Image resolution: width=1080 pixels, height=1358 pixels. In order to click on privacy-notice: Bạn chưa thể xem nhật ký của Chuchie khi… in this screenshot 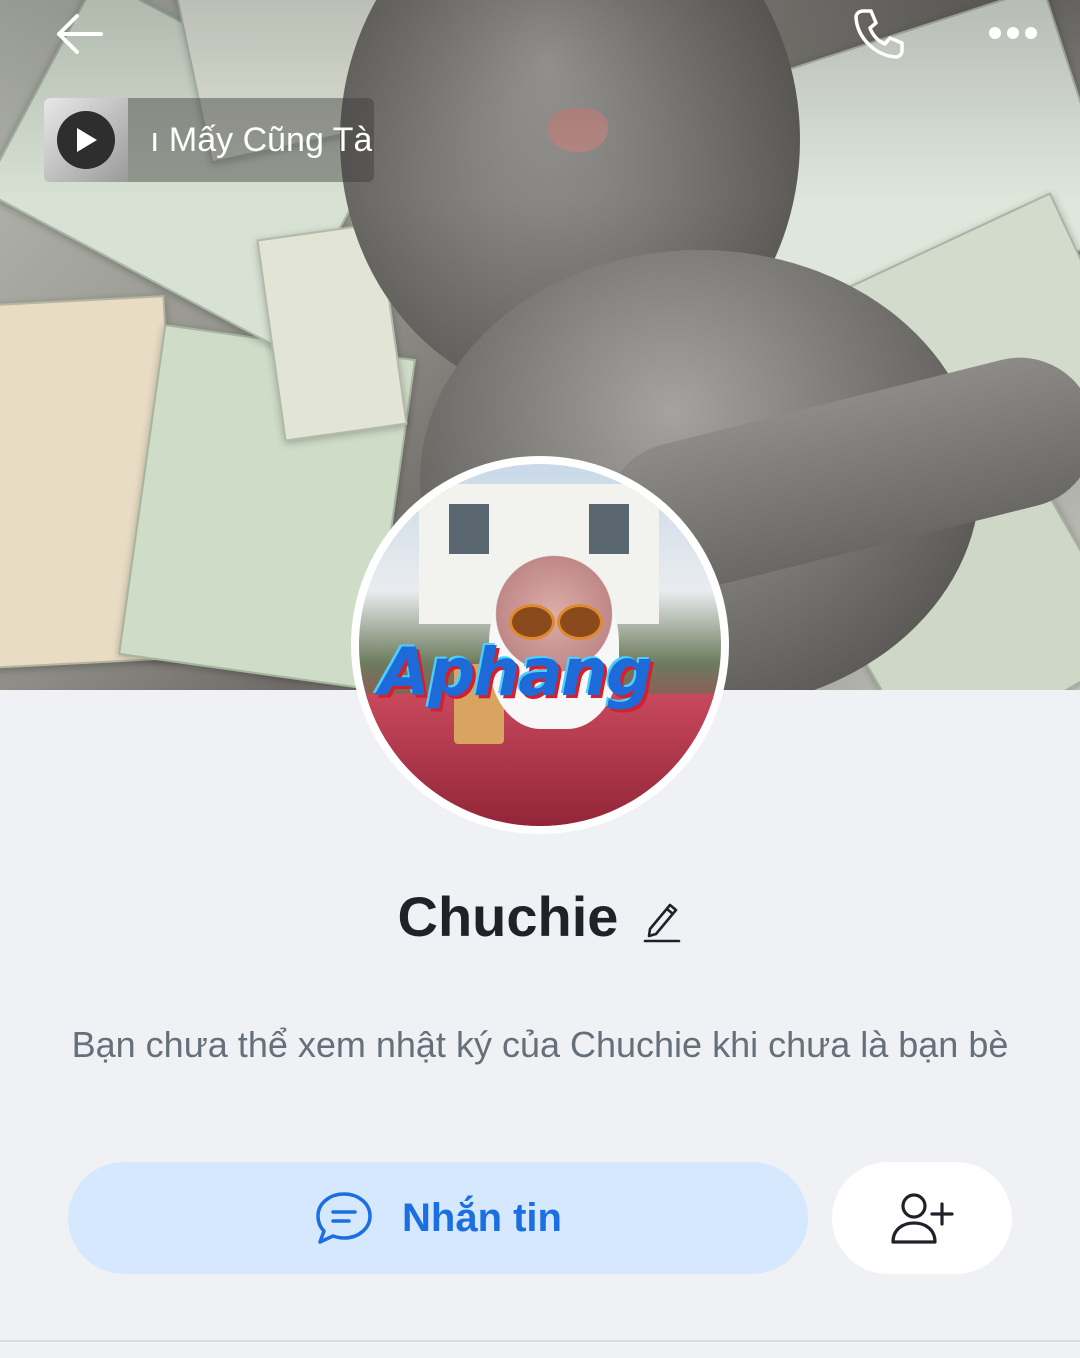, I will do `click(540, 1044)`.